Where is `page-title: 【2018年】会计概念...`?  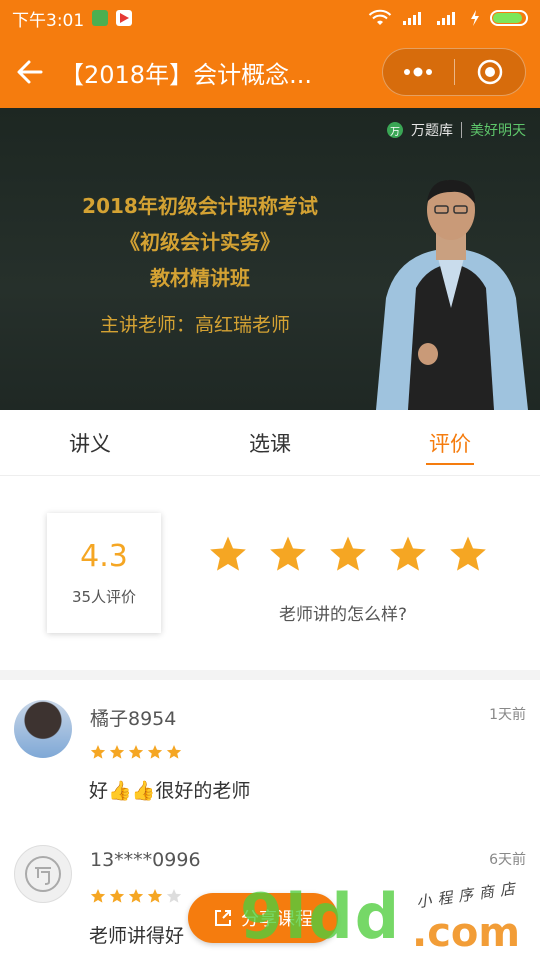
page-title: 【2018年】会计概念... is located at coordinates (186, 74).